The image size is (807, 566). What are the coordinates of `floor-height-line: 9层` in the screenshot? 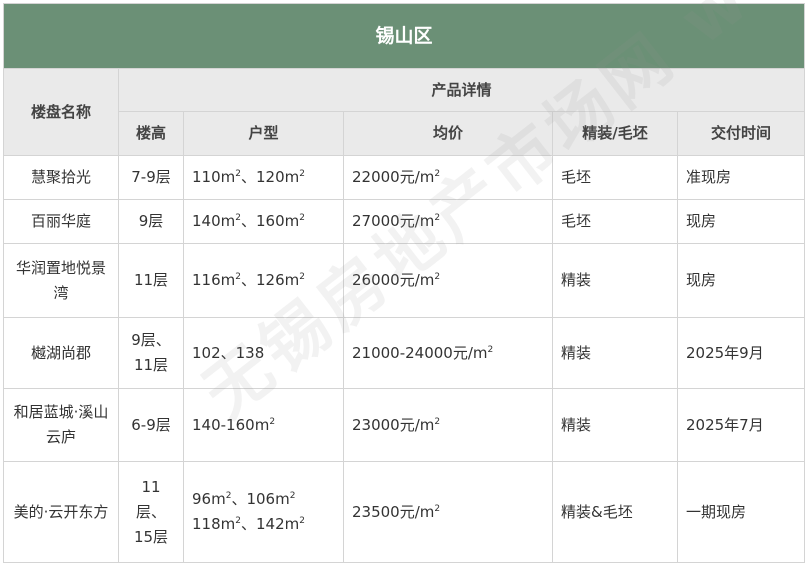 It's located at (151, 221).